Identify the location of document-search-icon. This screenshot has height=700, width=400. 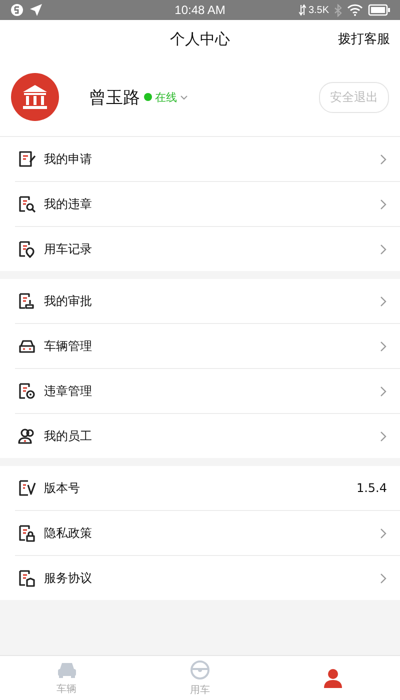
(27, 204).